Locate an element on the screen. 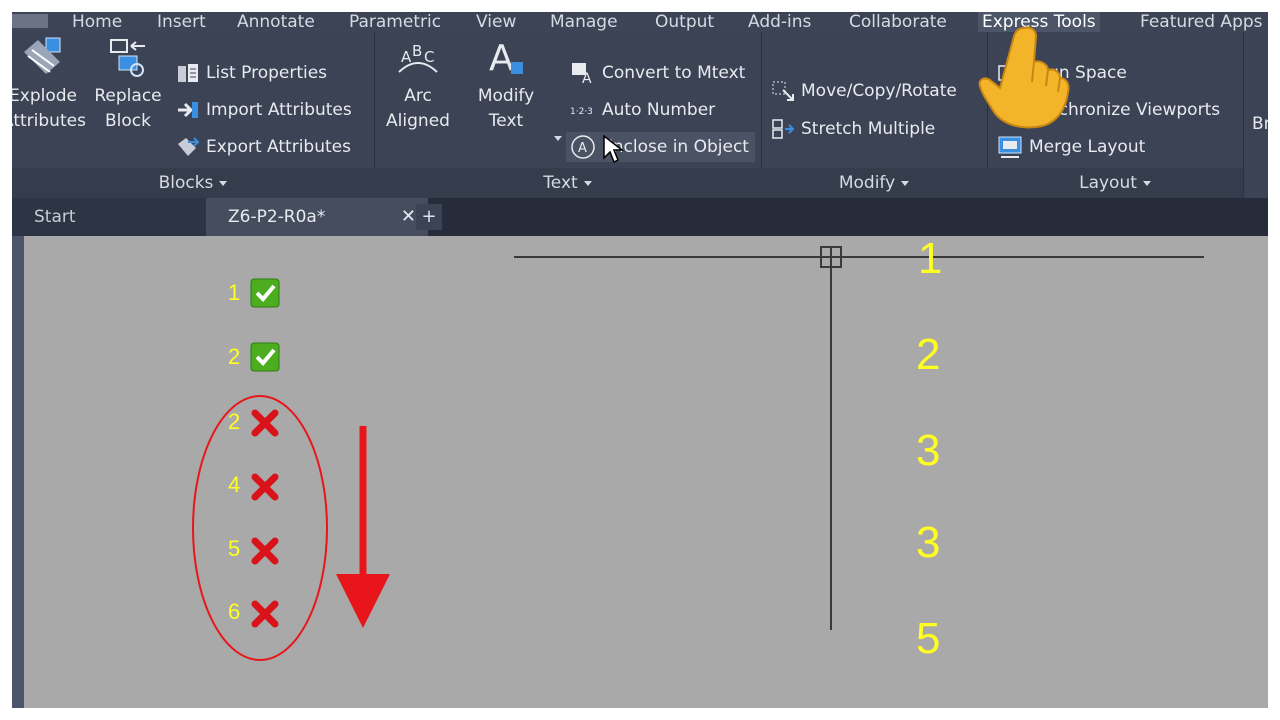 The width and height of the screenshot is (1280, 720). layout-panel-label: Layout is located at coordinates (1115, 183).